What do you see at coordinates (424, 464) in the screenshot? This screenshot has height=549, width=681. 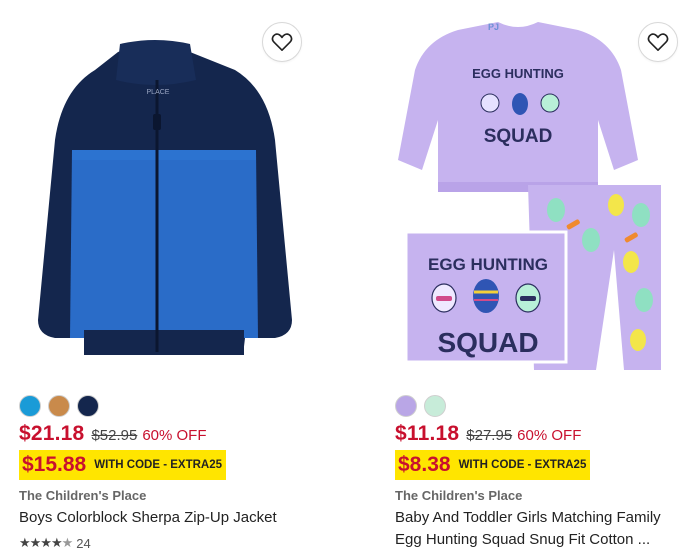 I see `promo-price: $8.38` at bounding box center [424, 464].